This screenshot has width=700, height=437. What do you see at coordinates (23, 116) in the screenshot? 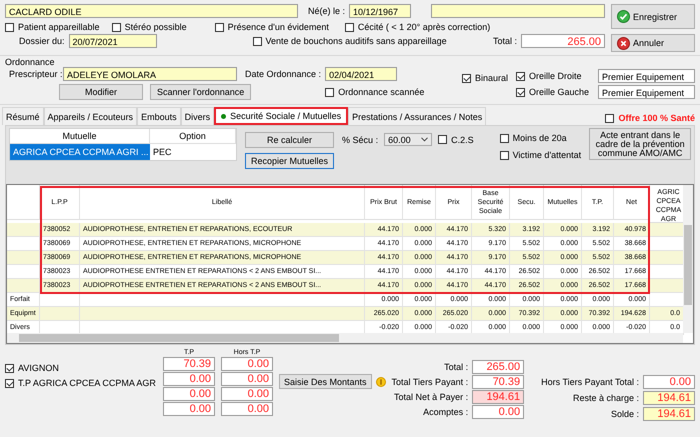
I see `tab: Résumé` at bounding box center [23, 116].